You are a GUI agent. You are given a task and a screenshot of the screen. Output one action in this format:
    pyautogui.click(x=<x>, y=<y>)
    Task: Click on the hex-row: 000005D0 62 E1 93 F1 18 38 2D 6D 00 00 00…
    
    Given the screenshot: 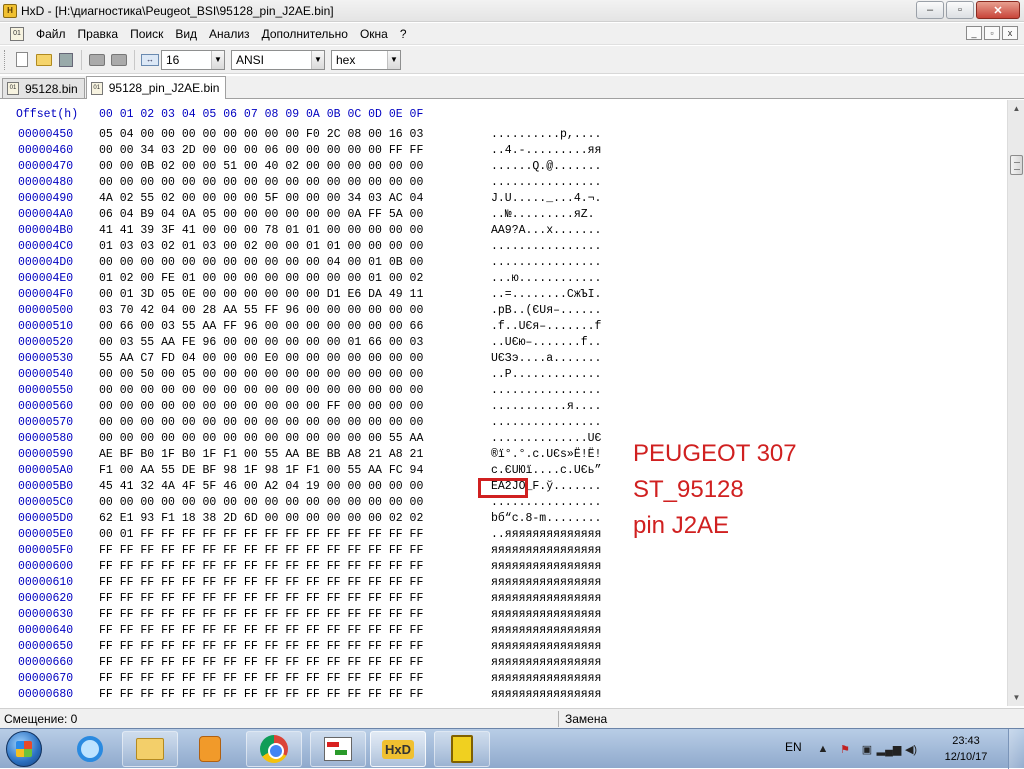 What is the action you would take?
    pyautogui.click(x=500, y=519)
    